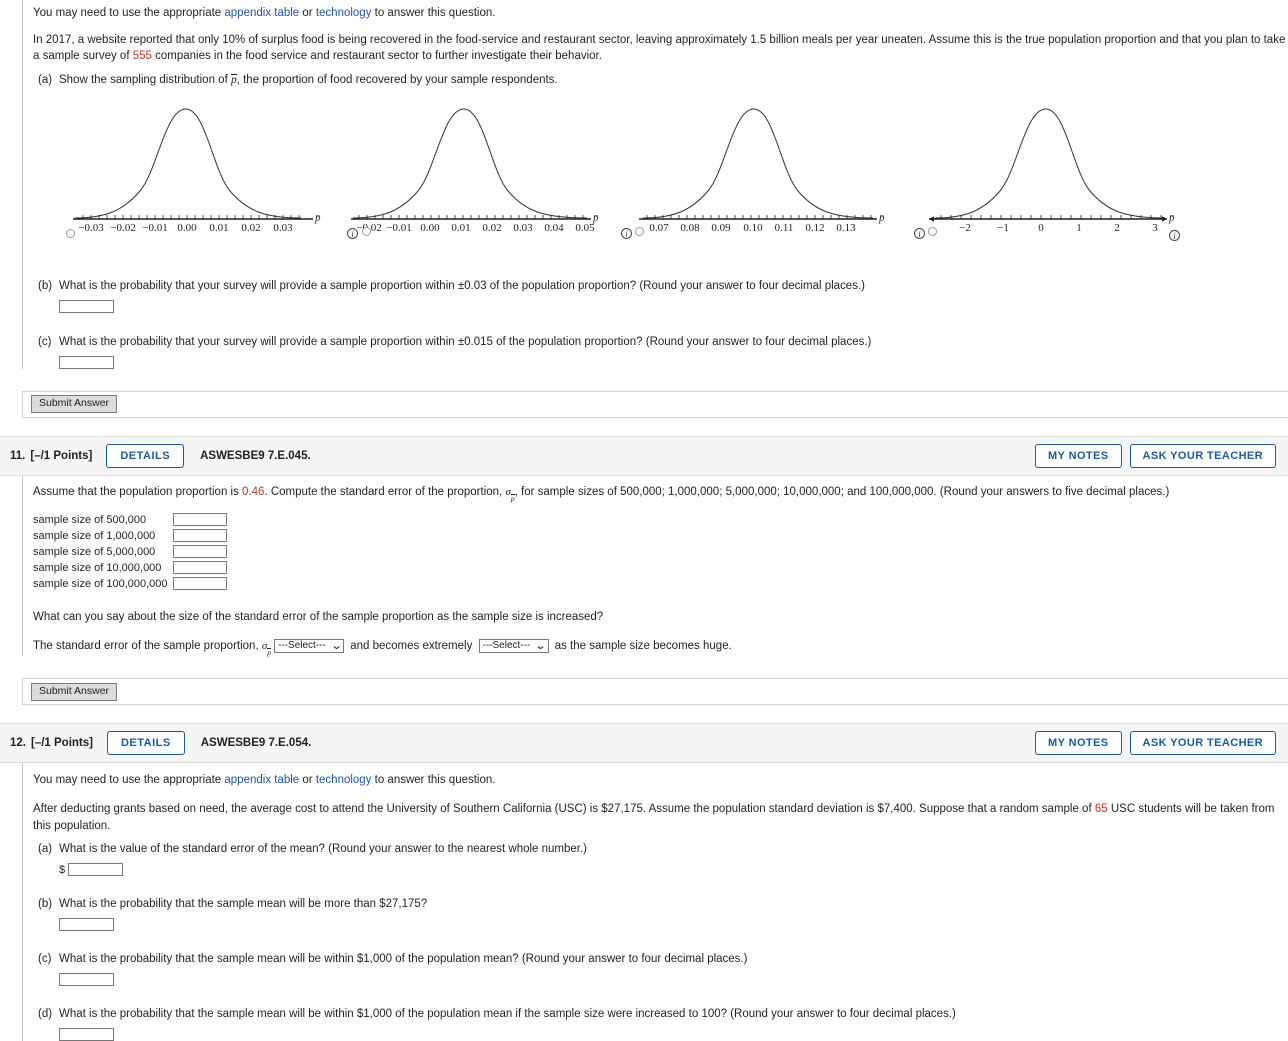 This screenshot has height=1041, width=1288. I want to click on table-row: sample size of 5,000,000, so click(660, 552).